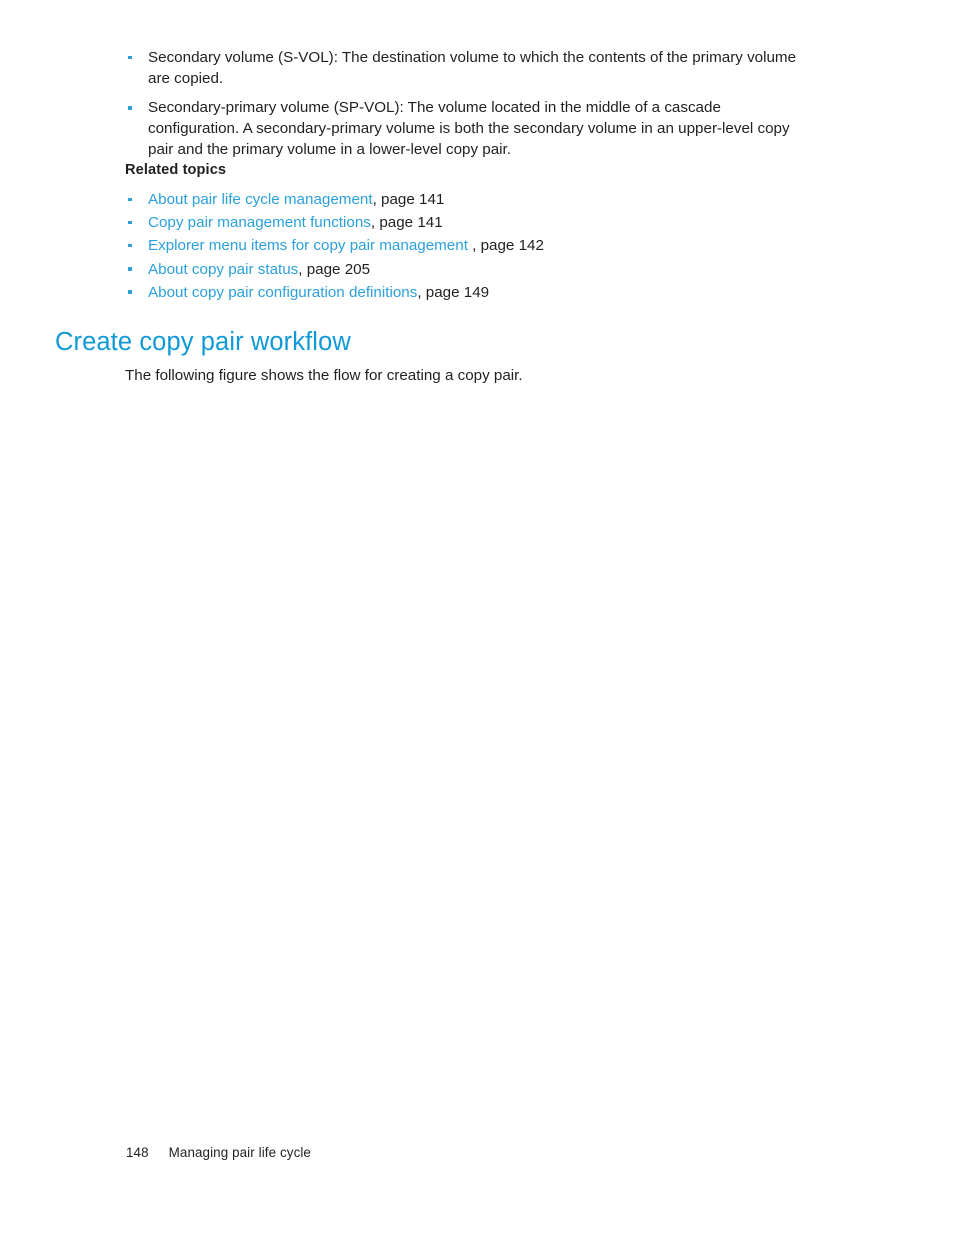 The image size is (954, 1235). What do you see at coordinates (259, 222) in the screenshot?
I see `cross-reference-link: Copy pair management functions` at bounding box center [259, 222].